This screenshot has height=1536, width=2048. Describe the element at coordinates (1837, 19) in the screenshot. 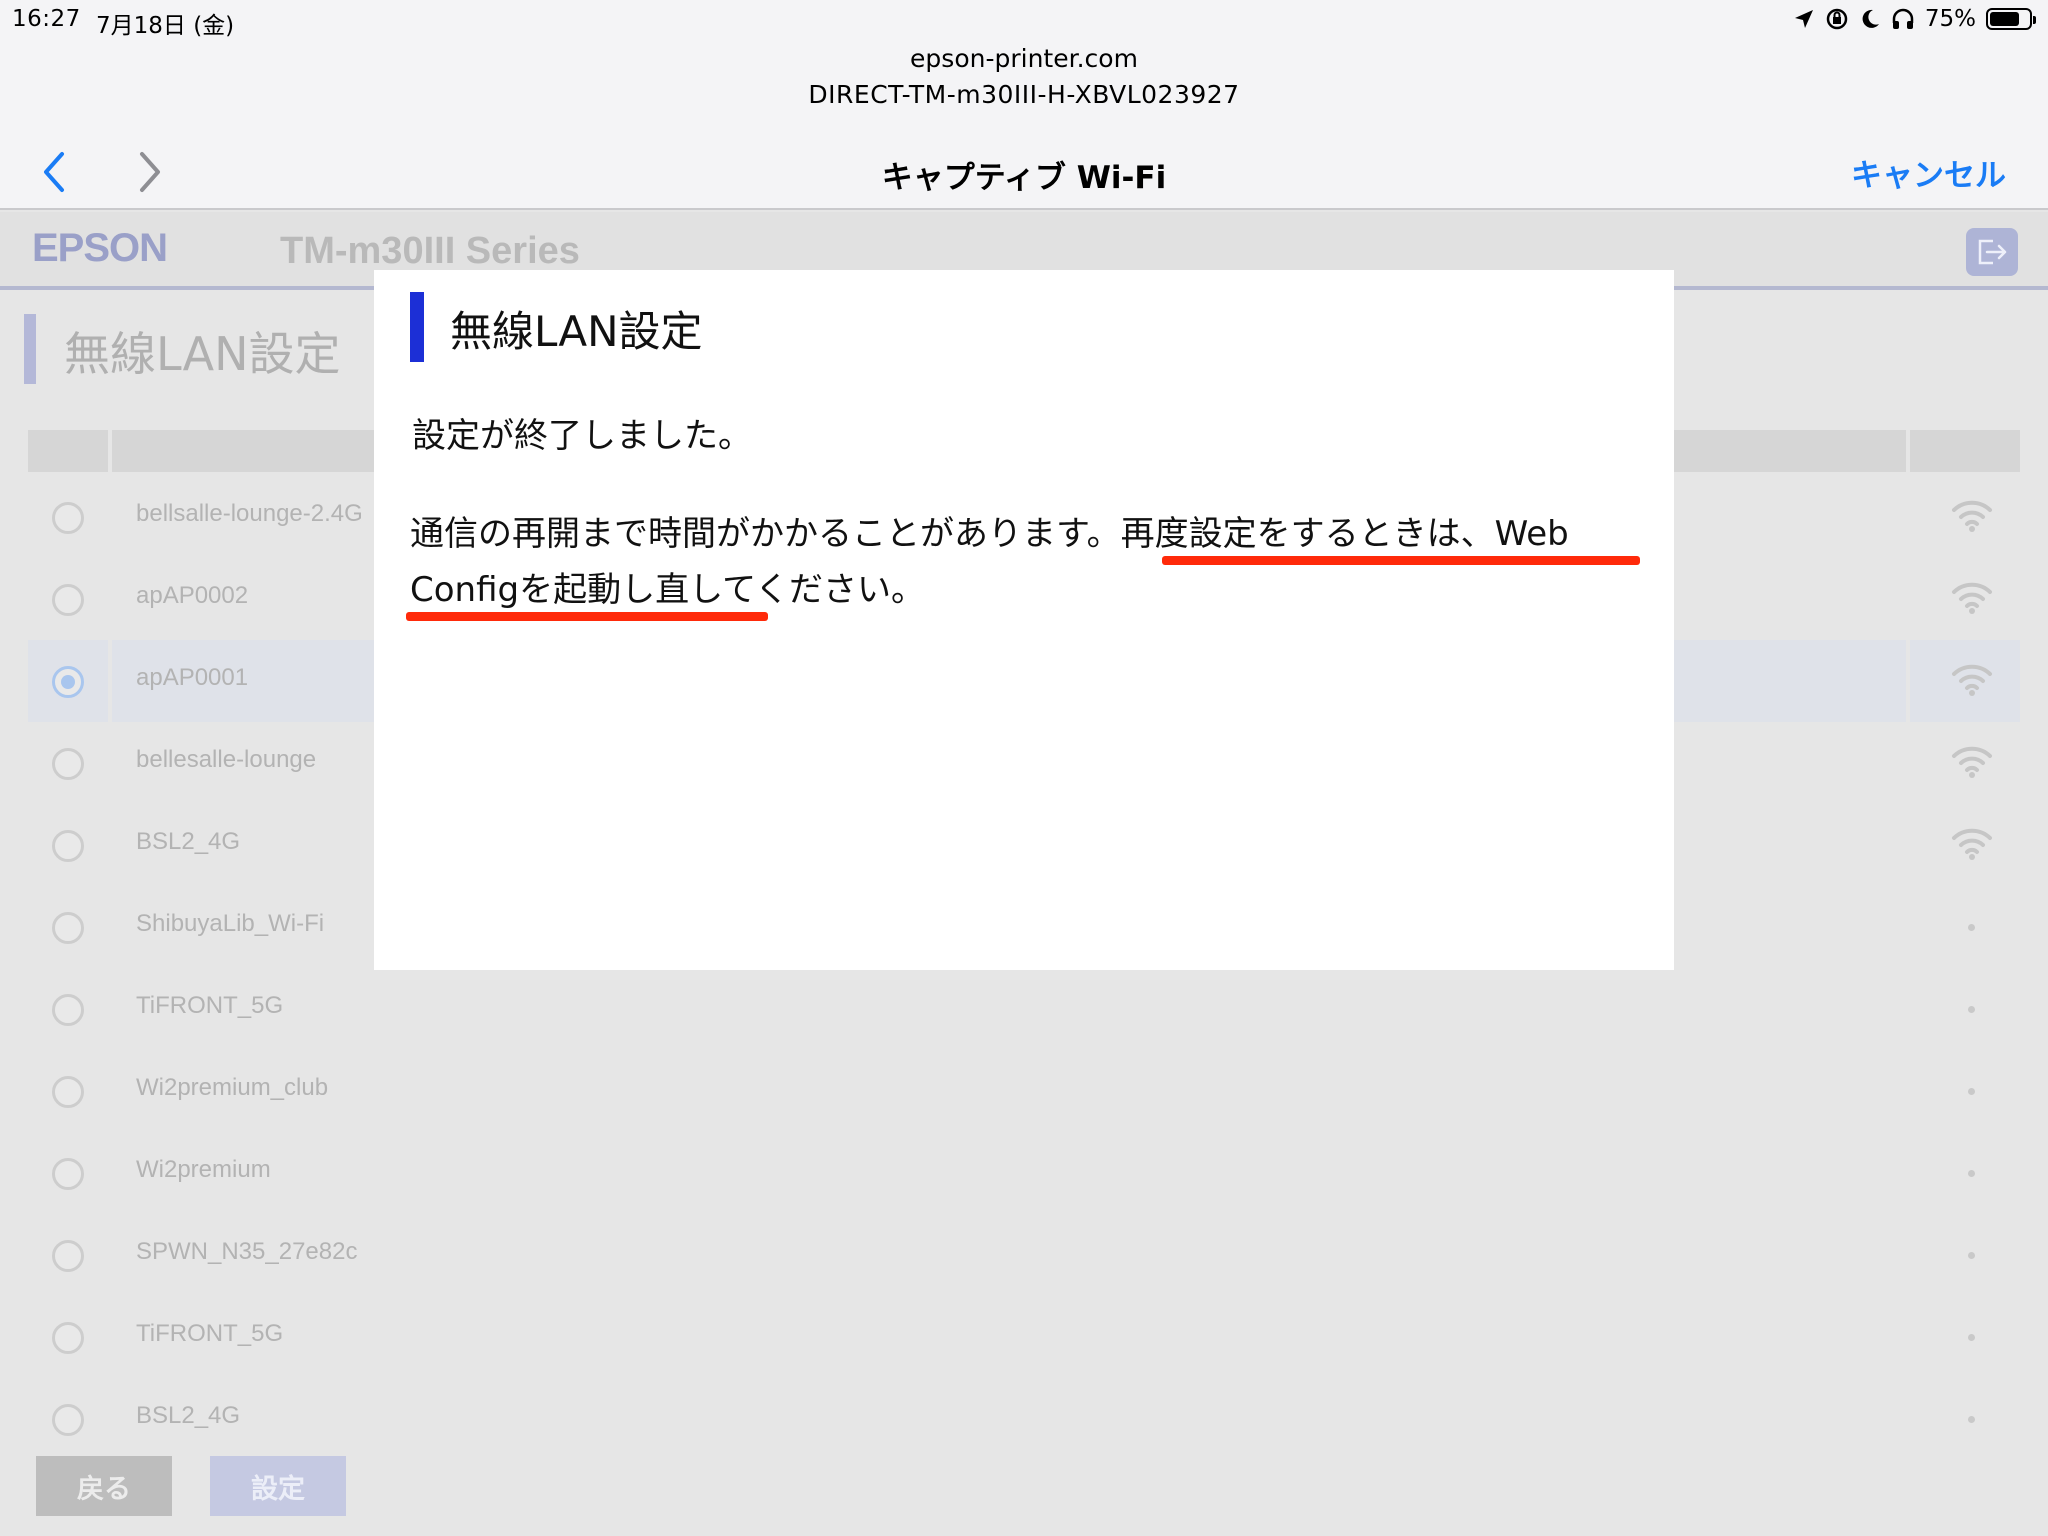

I see `orientation-lock-icon` at that location.